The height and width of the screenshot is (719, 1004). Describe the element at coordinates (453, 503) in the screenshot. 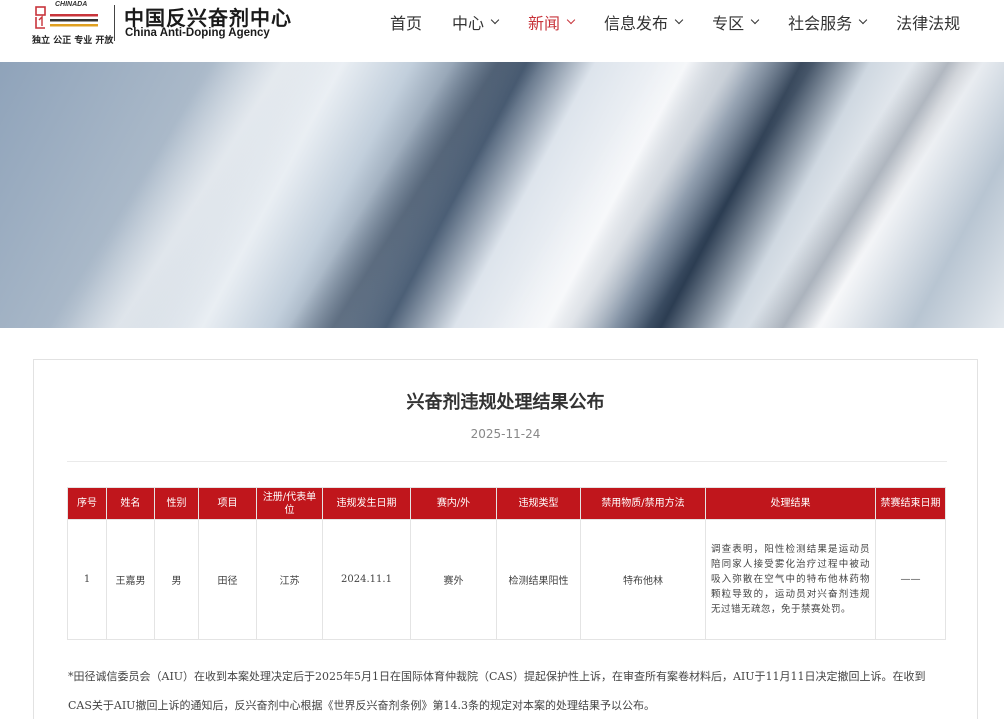

I see `table-header-cell: 赛内/外` at that location.